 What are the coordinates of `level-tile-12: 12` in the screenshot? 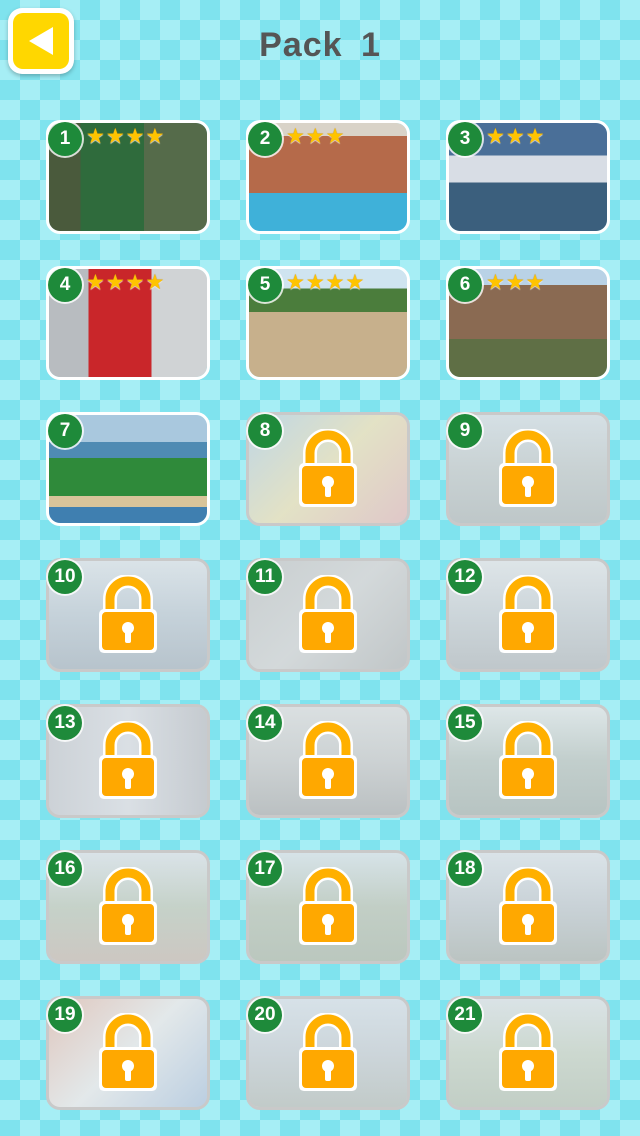 It's located at (528, 615).